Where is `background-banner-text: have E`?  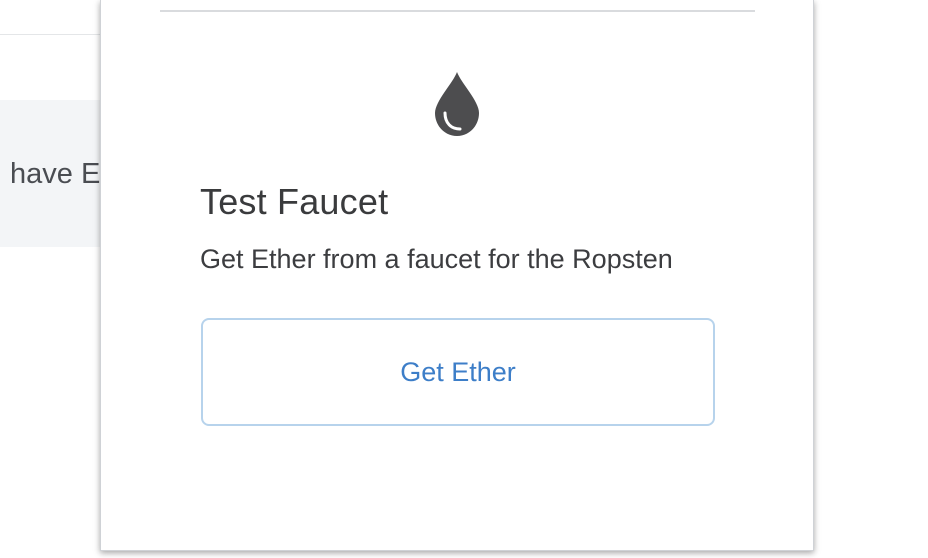 background-banner-text: have E is located at coordinates (55, 174).